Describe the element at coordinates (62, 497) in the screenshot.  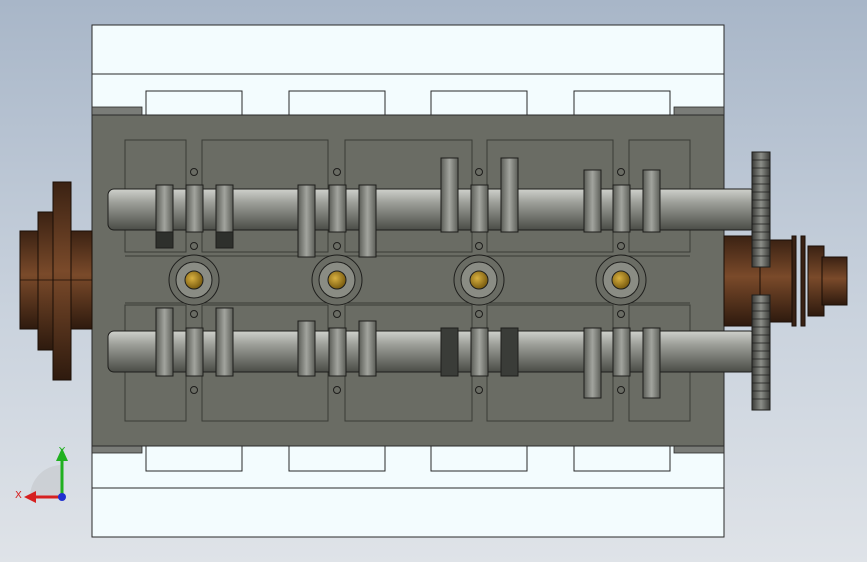
I see `origin-dot` at that location.